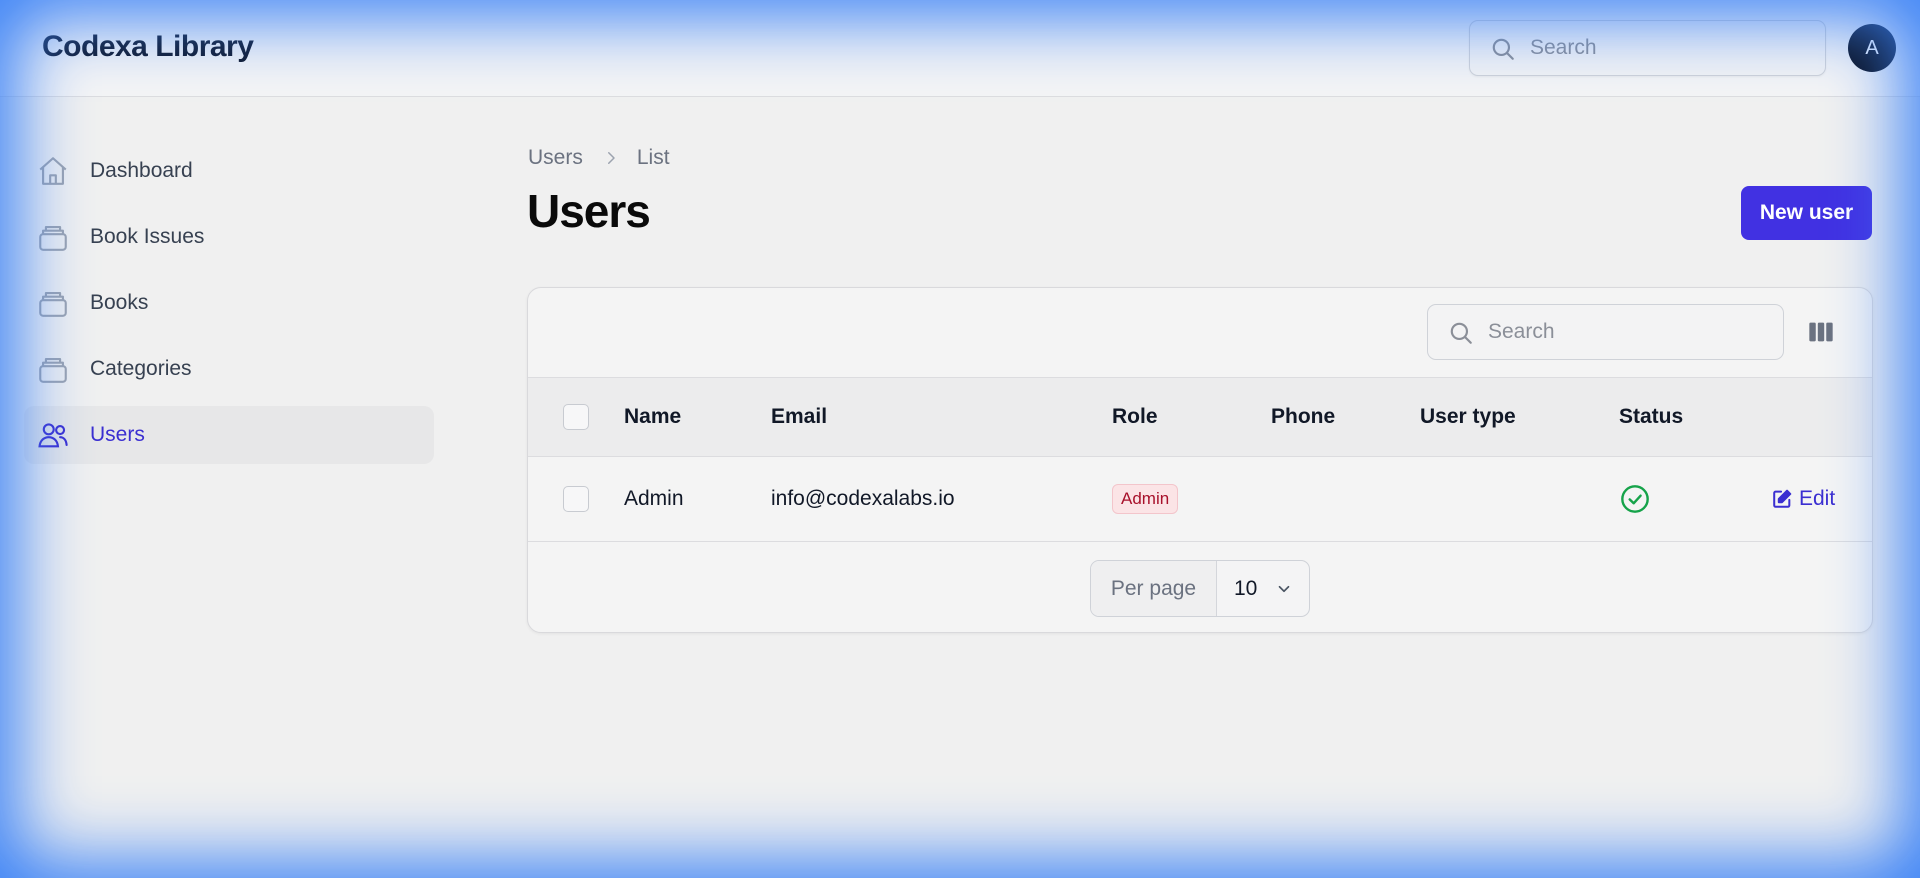 This screenshot has height=878, width=1920. Describe the element at coordinates (1303, 417) in the screenshot. I see `column-header-phone: Phone` at that location.